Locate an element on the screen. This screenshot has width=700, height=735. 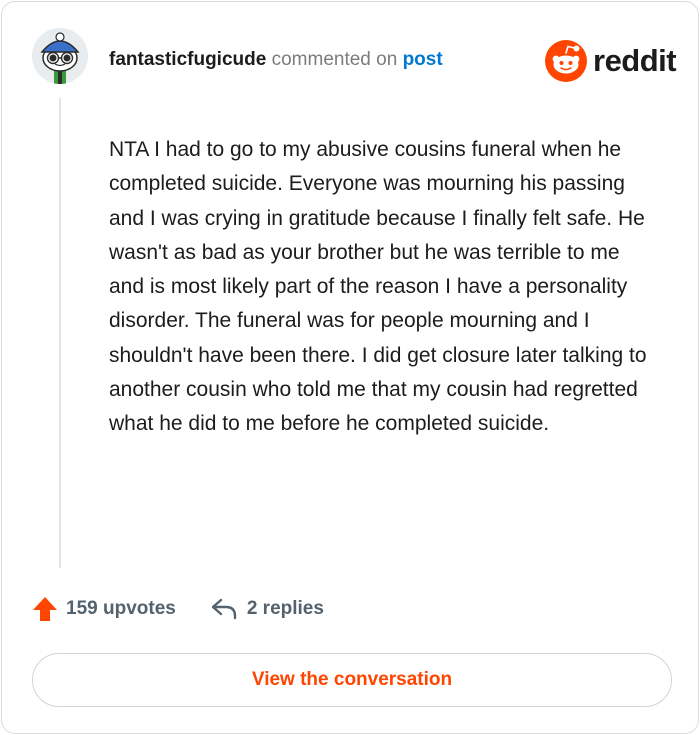
comment-actions: 159 upvotes 2 replies is located at coordinates (178, 609).